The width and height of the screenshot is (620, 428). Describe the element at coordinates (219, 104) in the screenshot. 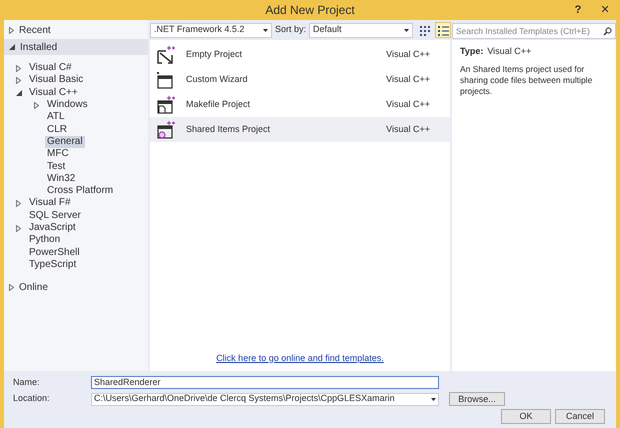

I see `template-name: Makefile Project` at that location.